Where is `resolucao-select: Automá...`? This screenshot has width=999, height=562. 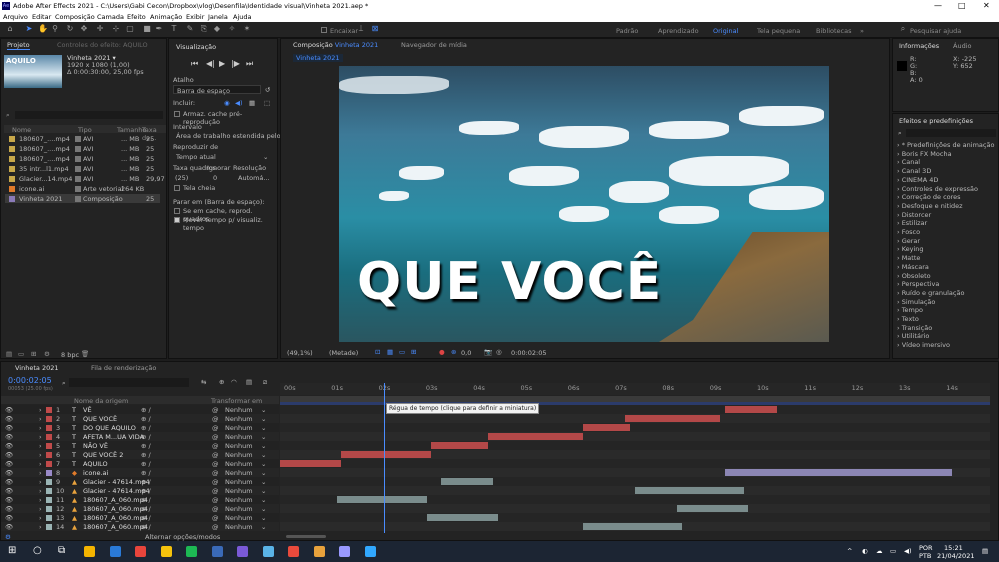
resolucao-select: Automá... is located at coordinates (254, 178).